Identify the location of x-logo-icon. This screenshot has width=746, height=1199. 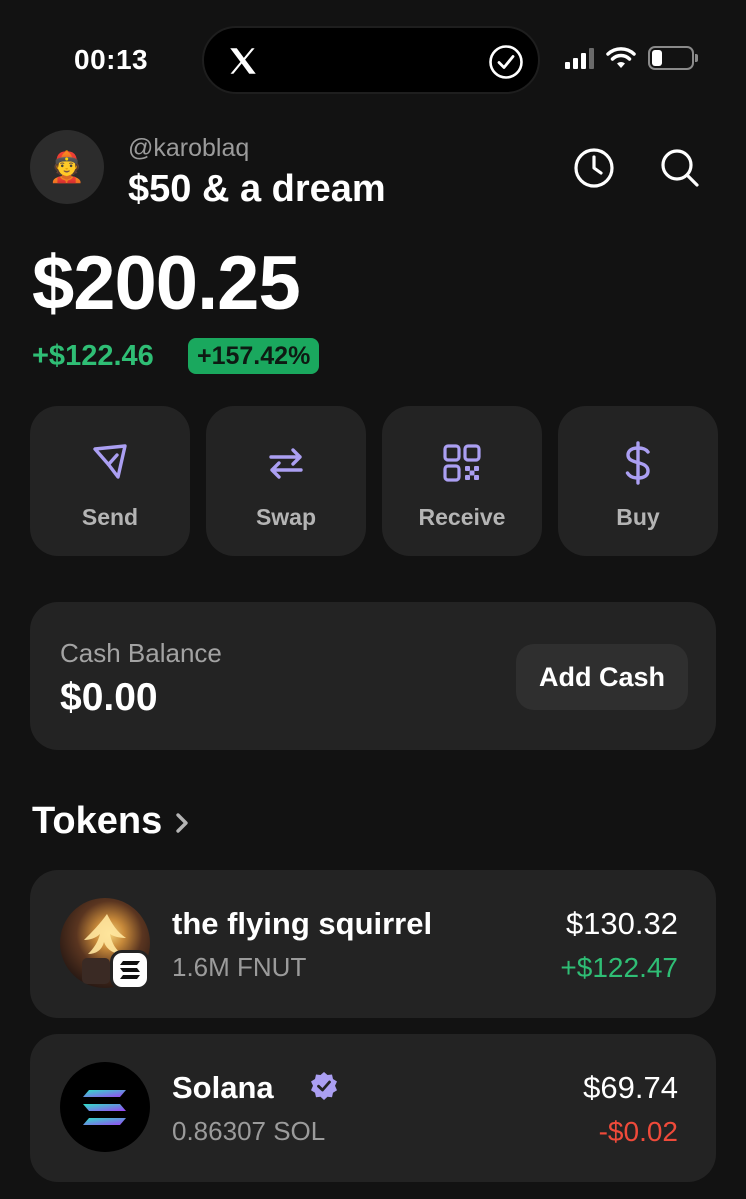
(243, 61).